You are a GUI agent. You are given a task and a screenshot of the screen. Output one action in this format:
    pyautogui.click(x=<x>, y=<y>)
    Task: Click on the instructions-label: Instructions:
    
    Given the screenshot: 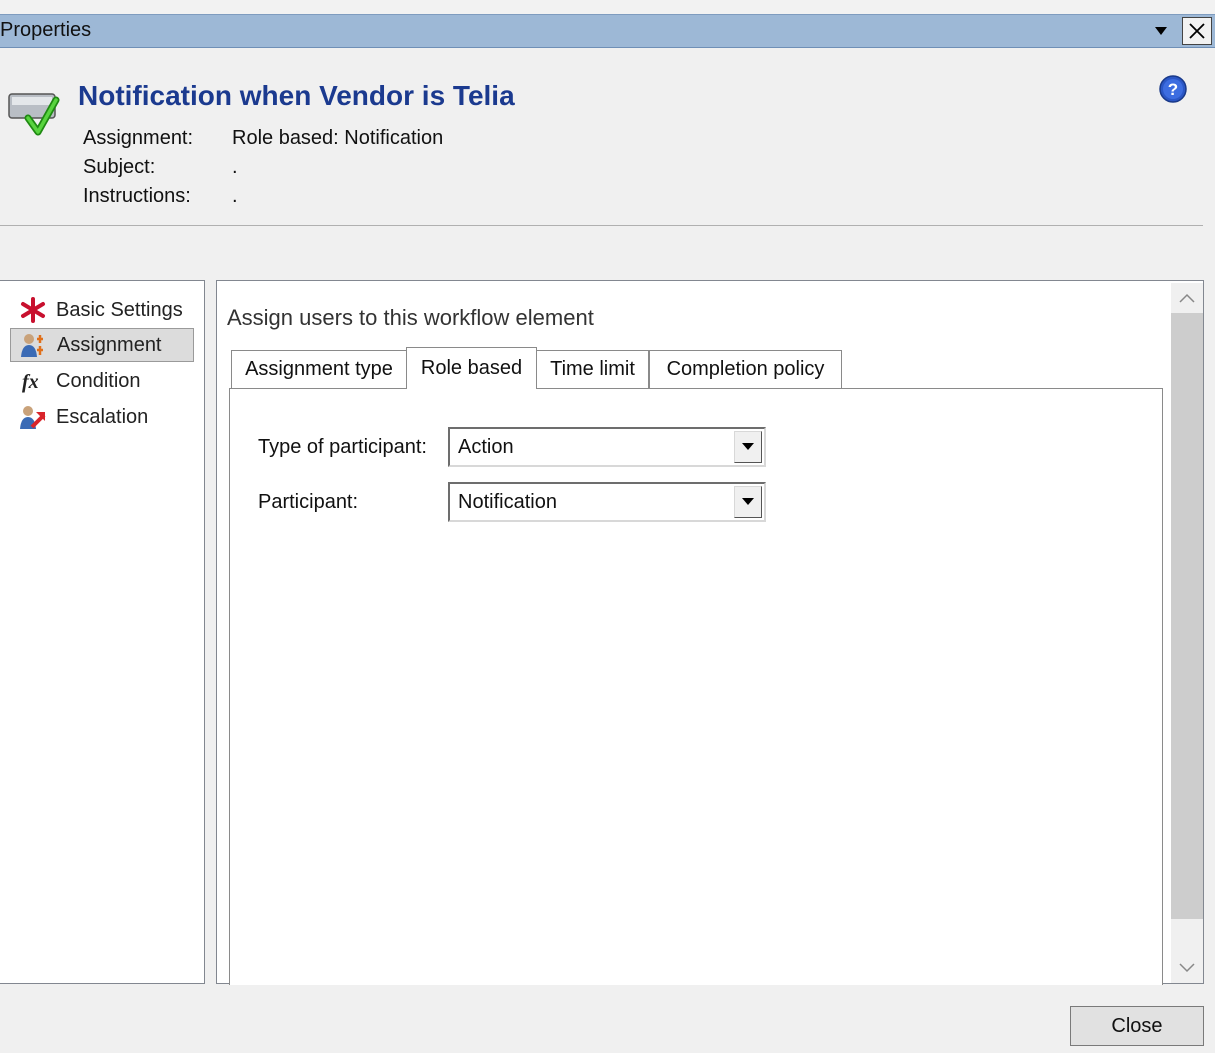 What is the action you would take?
    pyautogui.click(x=137, y=196)
    